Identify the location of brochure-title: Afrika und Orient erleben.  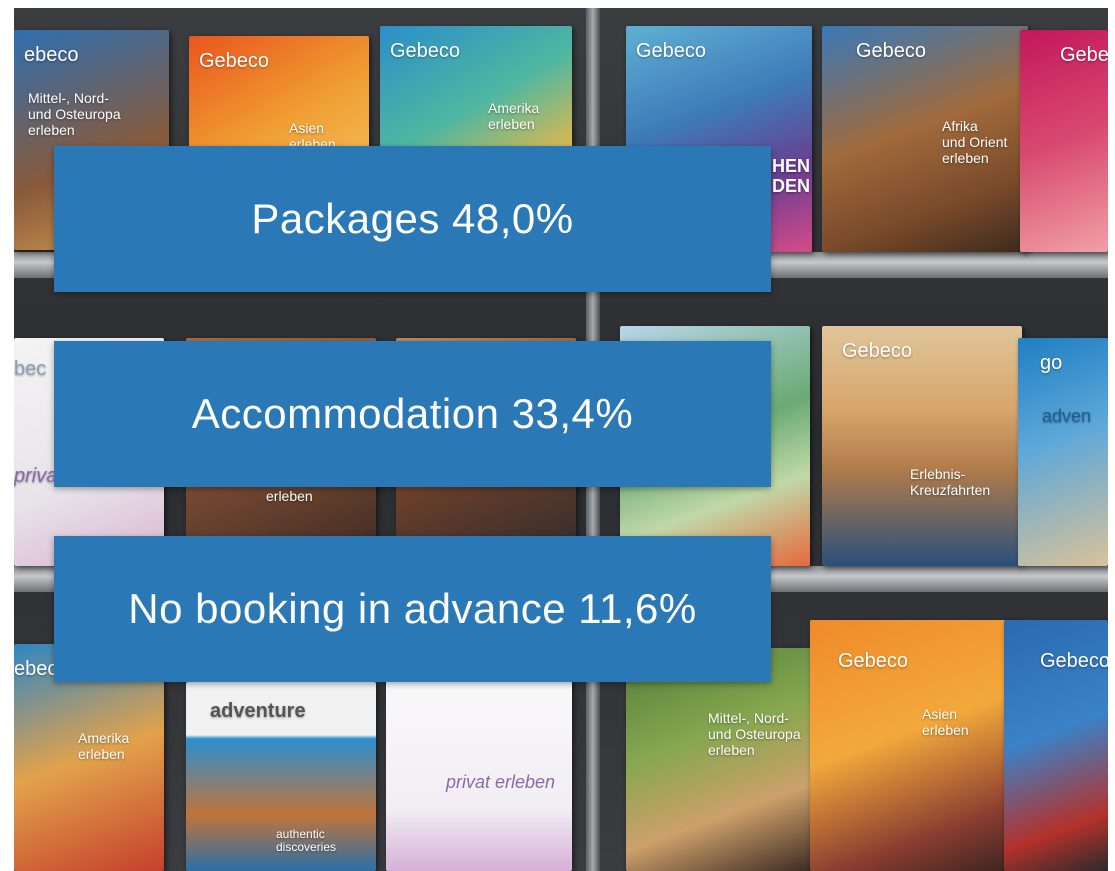
(975, 142).